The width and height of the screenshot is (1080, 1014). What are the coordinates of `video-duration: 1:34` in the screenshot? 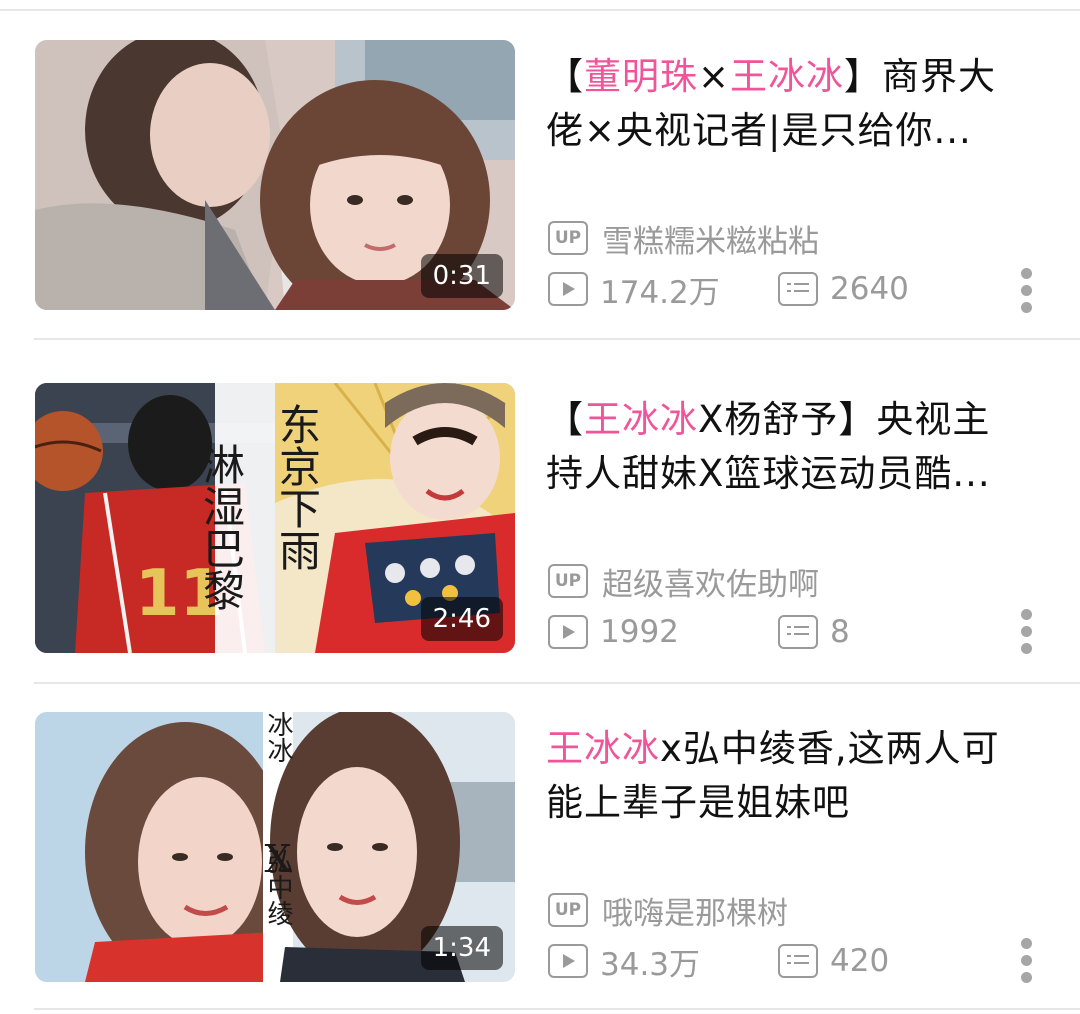 It's located at (461, 948).